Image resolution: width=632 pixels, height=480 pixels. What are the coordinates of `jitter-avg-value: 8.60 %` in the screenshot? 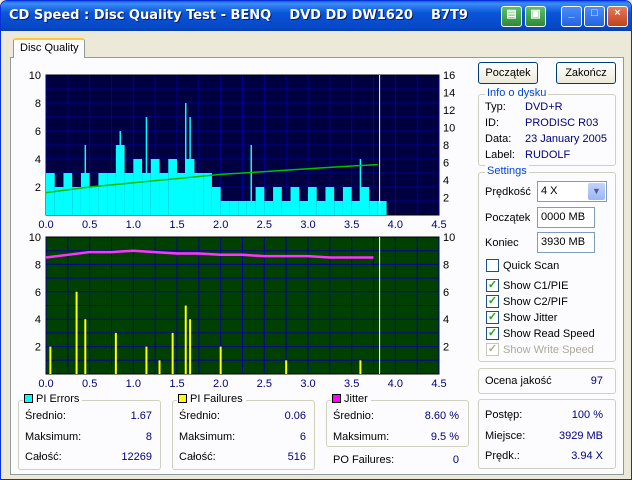 It's located at (441, 416).